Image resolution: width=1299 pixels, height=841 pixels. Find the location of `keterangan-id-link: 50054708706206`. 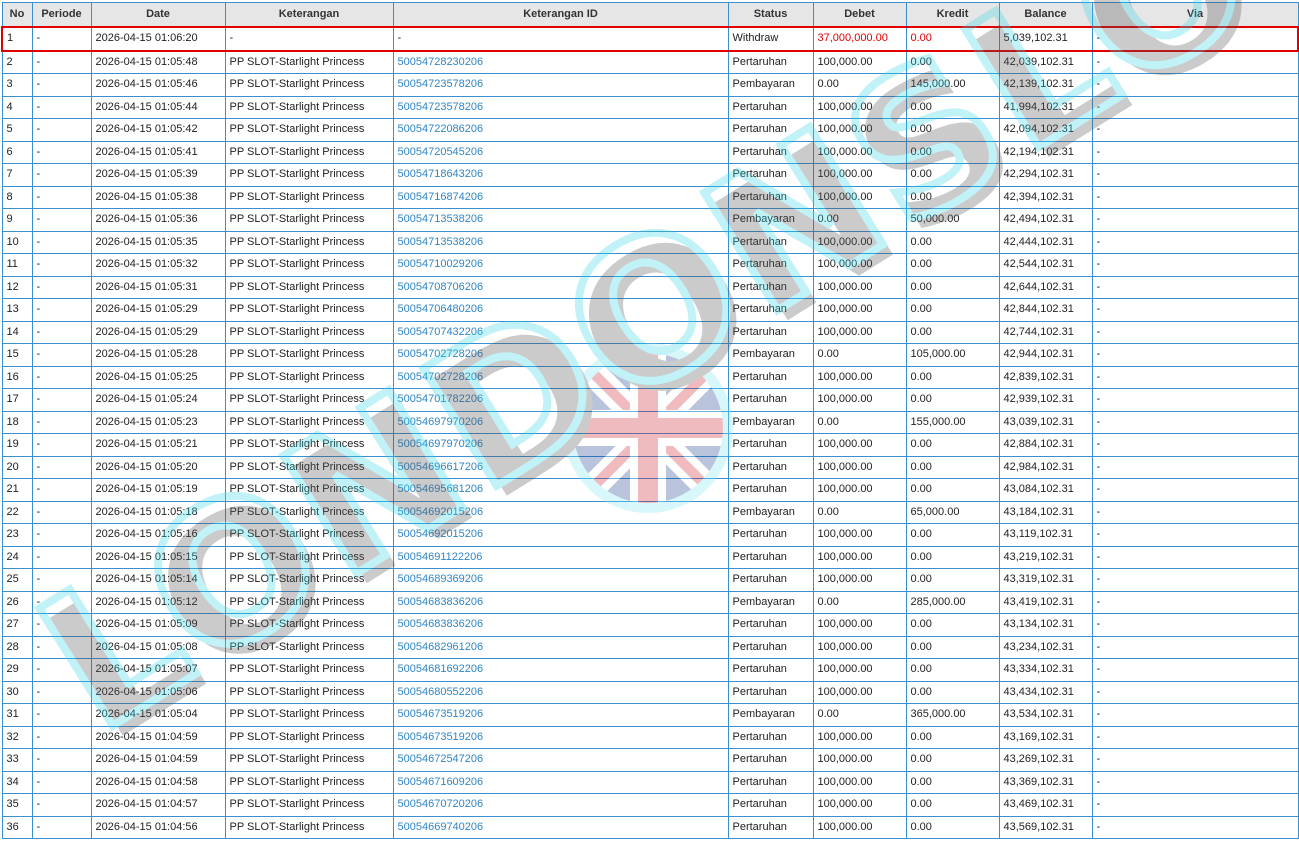

keterangan-id-link: 50054708706206 is located at coordinates (560, 287).